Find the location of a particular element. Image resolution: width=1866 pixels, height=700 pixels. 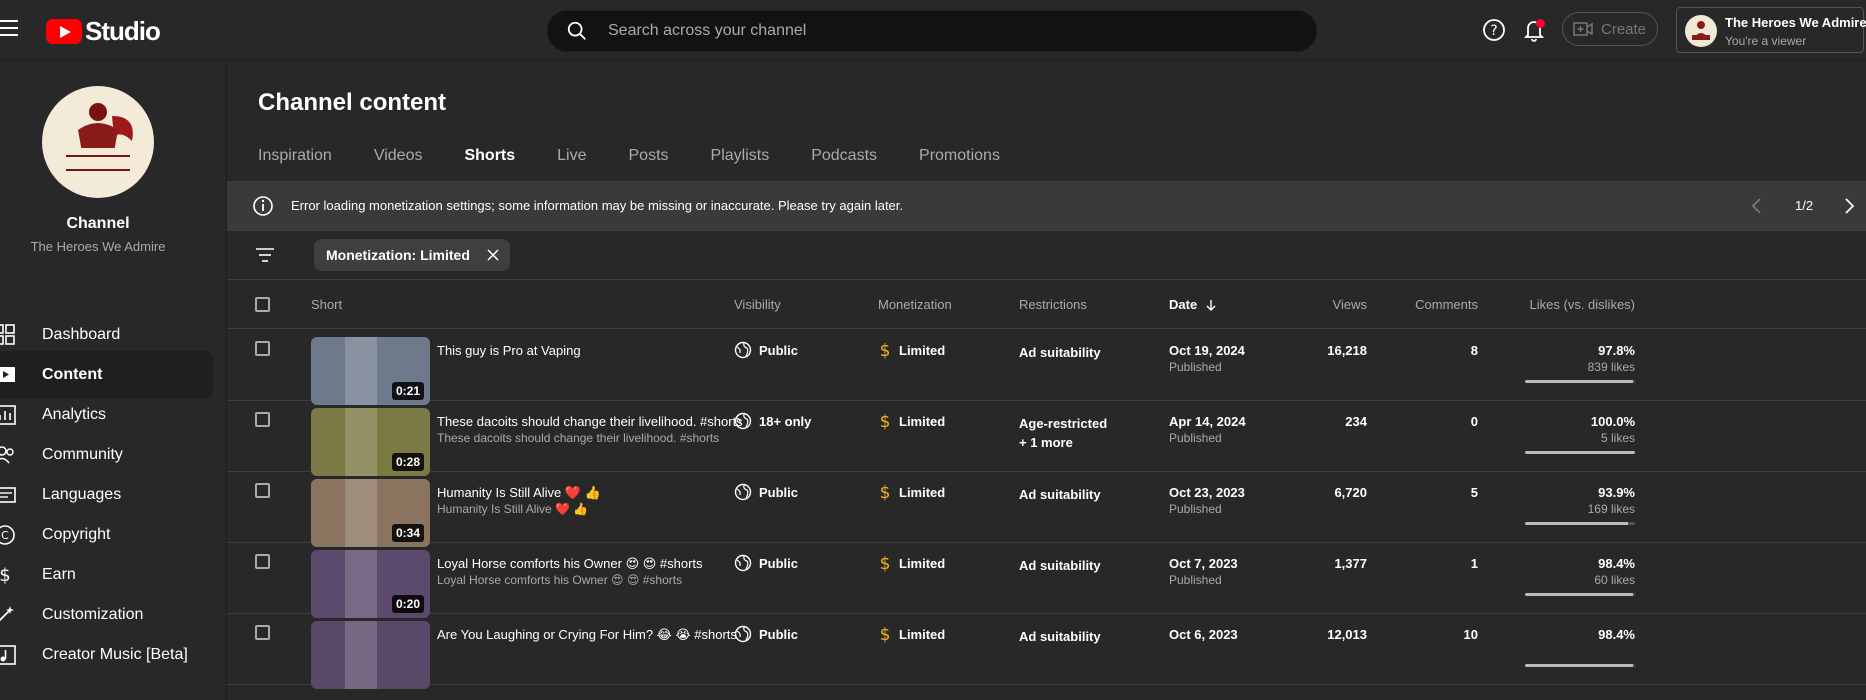

select-all-checkbox is located at coordinates (262, 304).